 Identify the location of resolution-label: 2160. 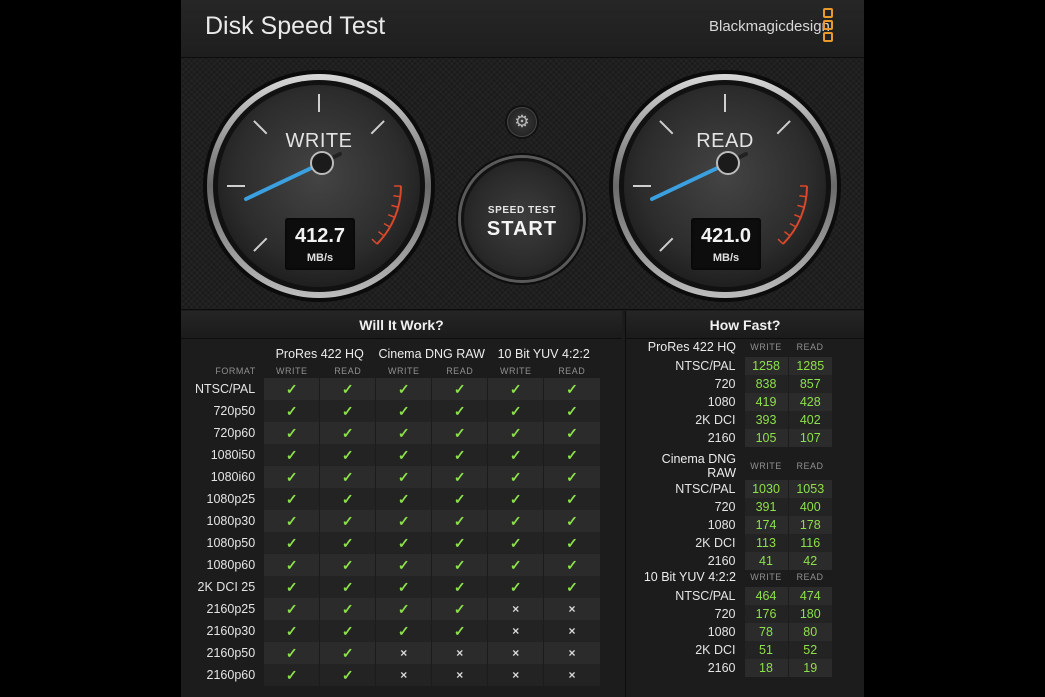
(721, 438).